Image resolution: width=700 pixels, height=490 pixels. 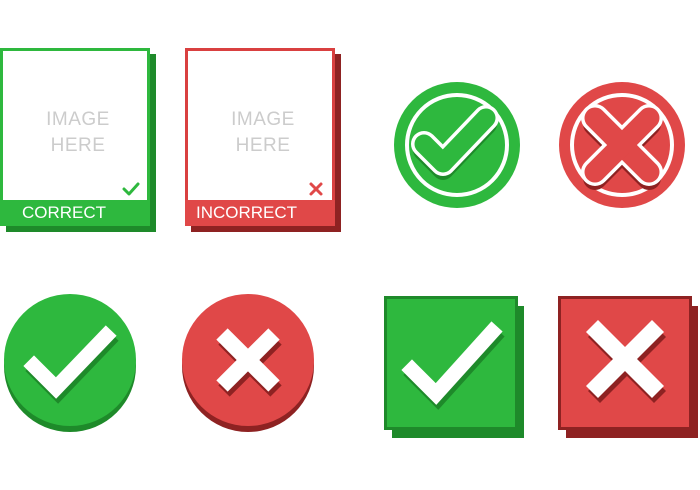 What do you see at coordinates (70, 363) in the screenshot?
I see `round-check-icon` at bounding box center [70, 363].